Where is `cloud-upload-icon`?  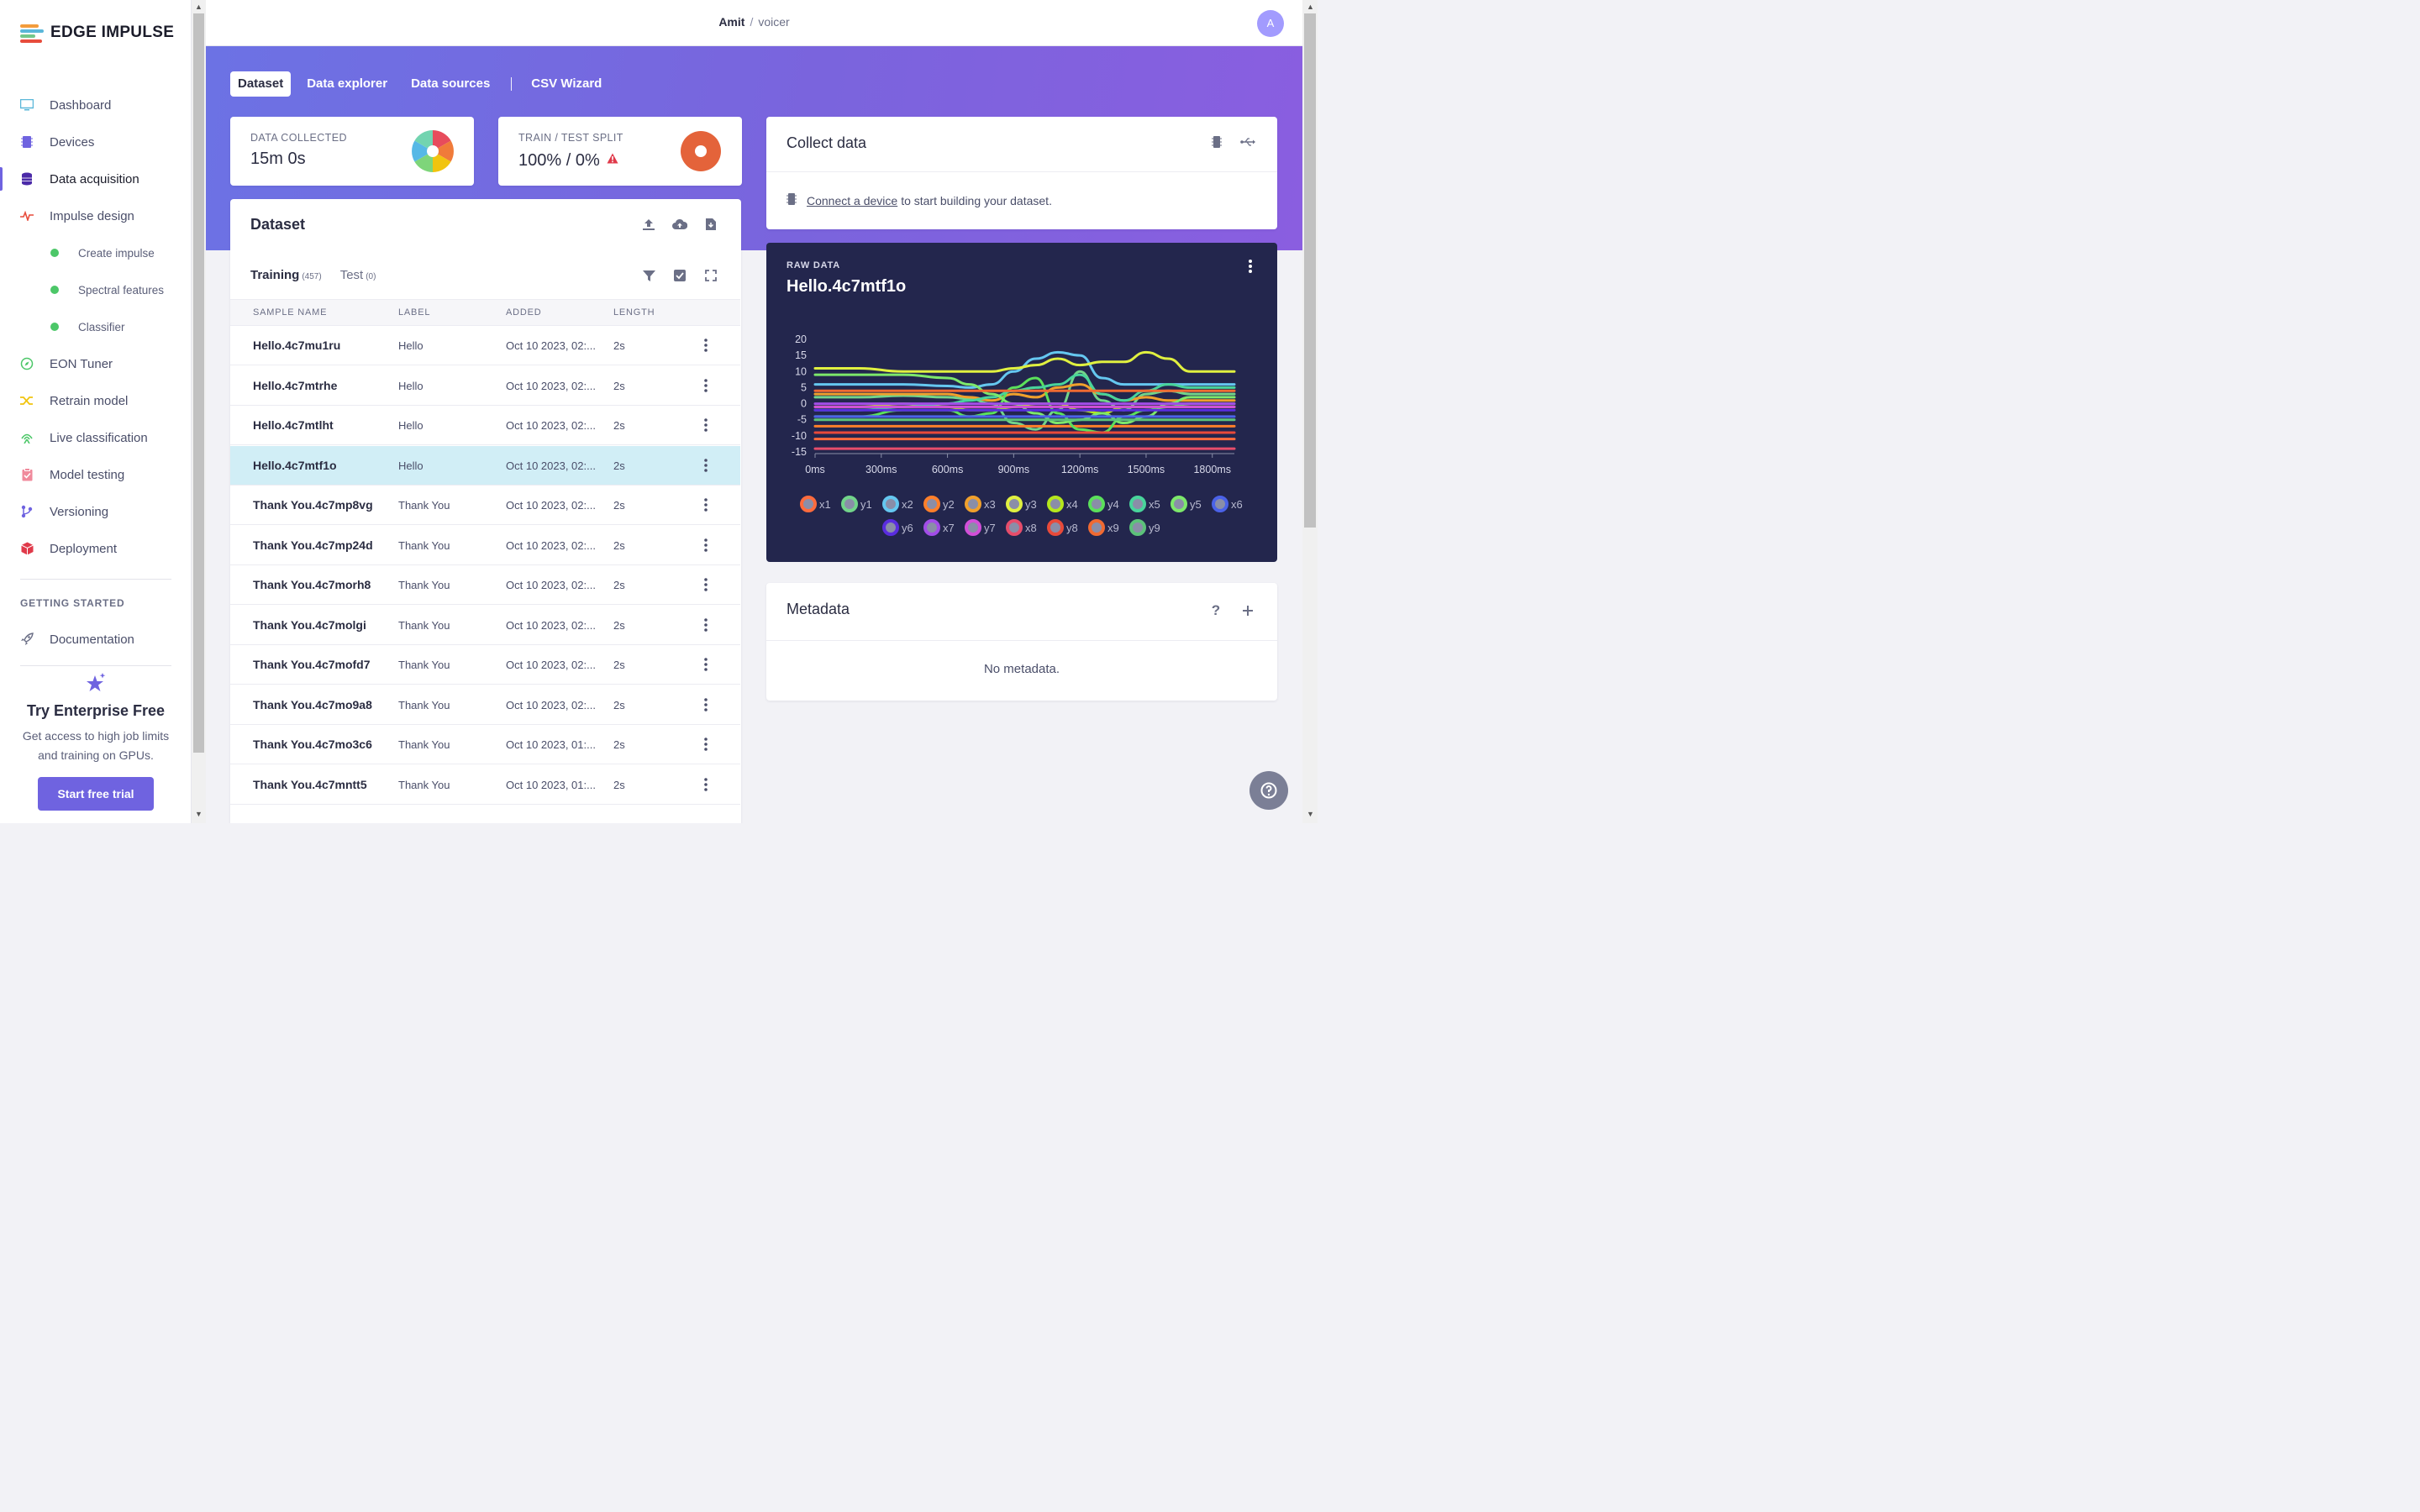 cloud-upload-icon is located at coordinates (679, 224).